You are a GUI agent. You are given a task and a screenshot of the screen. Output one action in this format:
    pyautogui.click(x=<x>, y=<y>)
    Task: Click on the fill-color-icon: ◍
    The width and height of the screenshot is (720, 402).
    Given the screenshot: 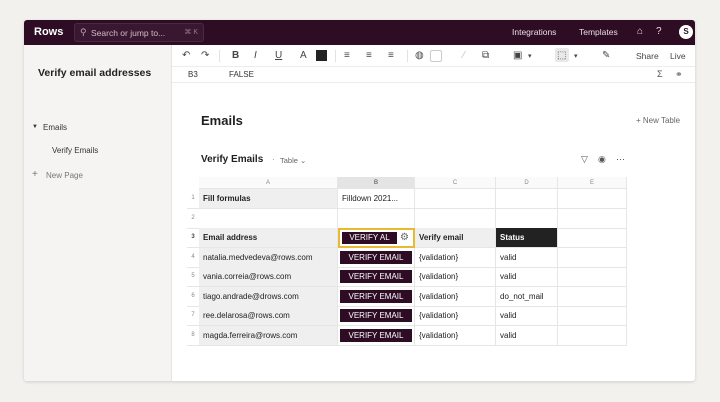 What is the action you would take?
    pyautogui.click(x=419, y=55)
    